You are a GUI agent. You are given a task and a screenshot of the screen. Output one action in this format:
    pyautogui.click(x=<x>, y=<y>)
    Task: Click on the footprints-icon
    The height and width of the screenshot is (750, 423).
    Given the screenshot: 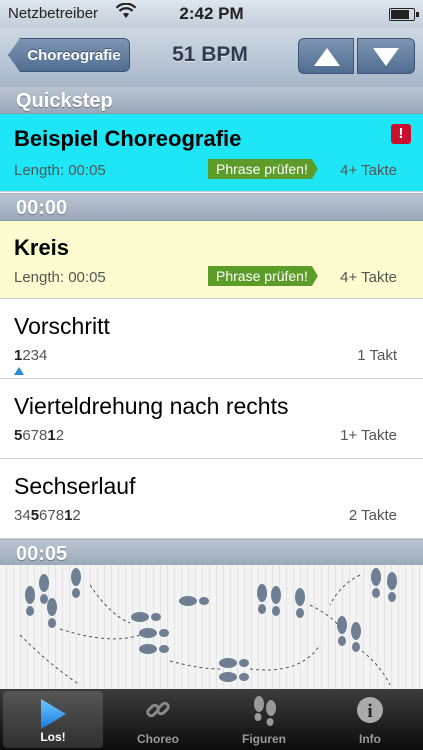 What is the action you would take?
    pyautogui.click(x=265, y=714)
    